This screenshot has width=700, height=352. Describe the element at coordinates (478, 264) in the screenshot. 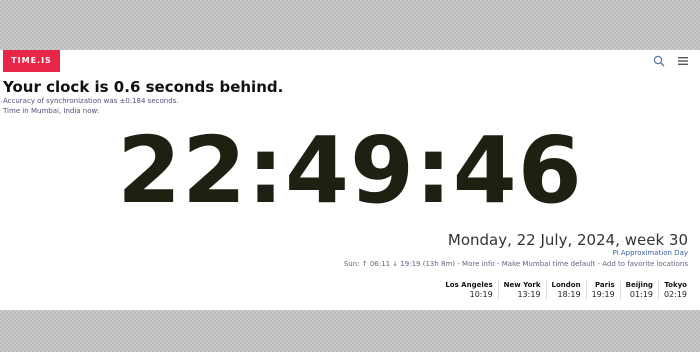

I see `more-info-link: More info` at that location.